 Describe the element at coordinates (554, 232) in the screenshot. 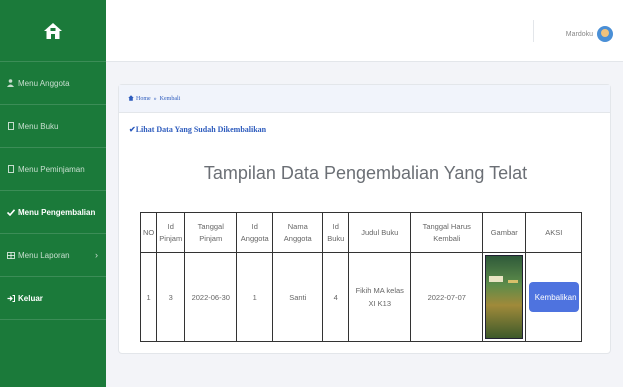

I see `col-header: AKSI` at that location.